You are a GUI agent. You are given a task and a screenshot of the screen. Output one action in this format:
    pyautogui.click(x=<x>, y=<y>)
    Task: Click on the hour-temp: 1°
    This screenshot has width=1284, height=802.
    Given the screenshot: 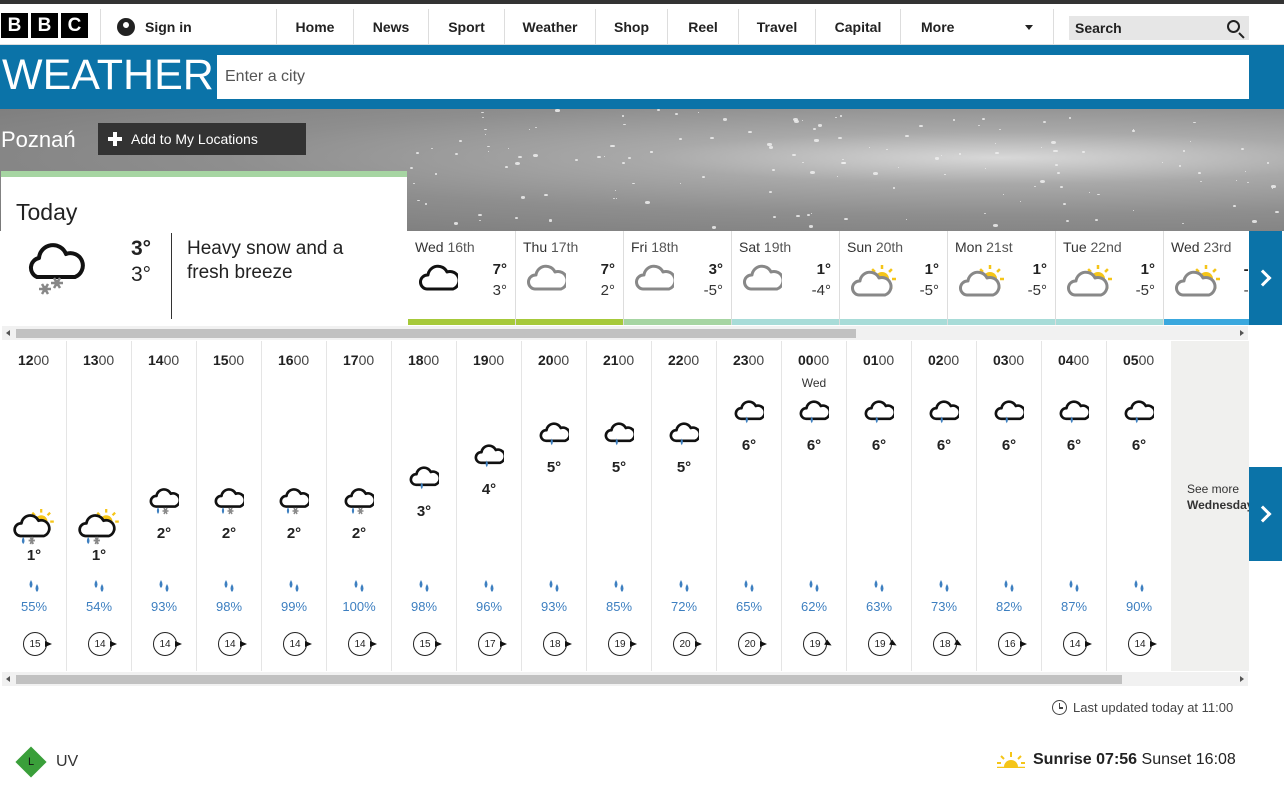 What is the action you would take?
    pyautogui.click(x=34, y=555)
    